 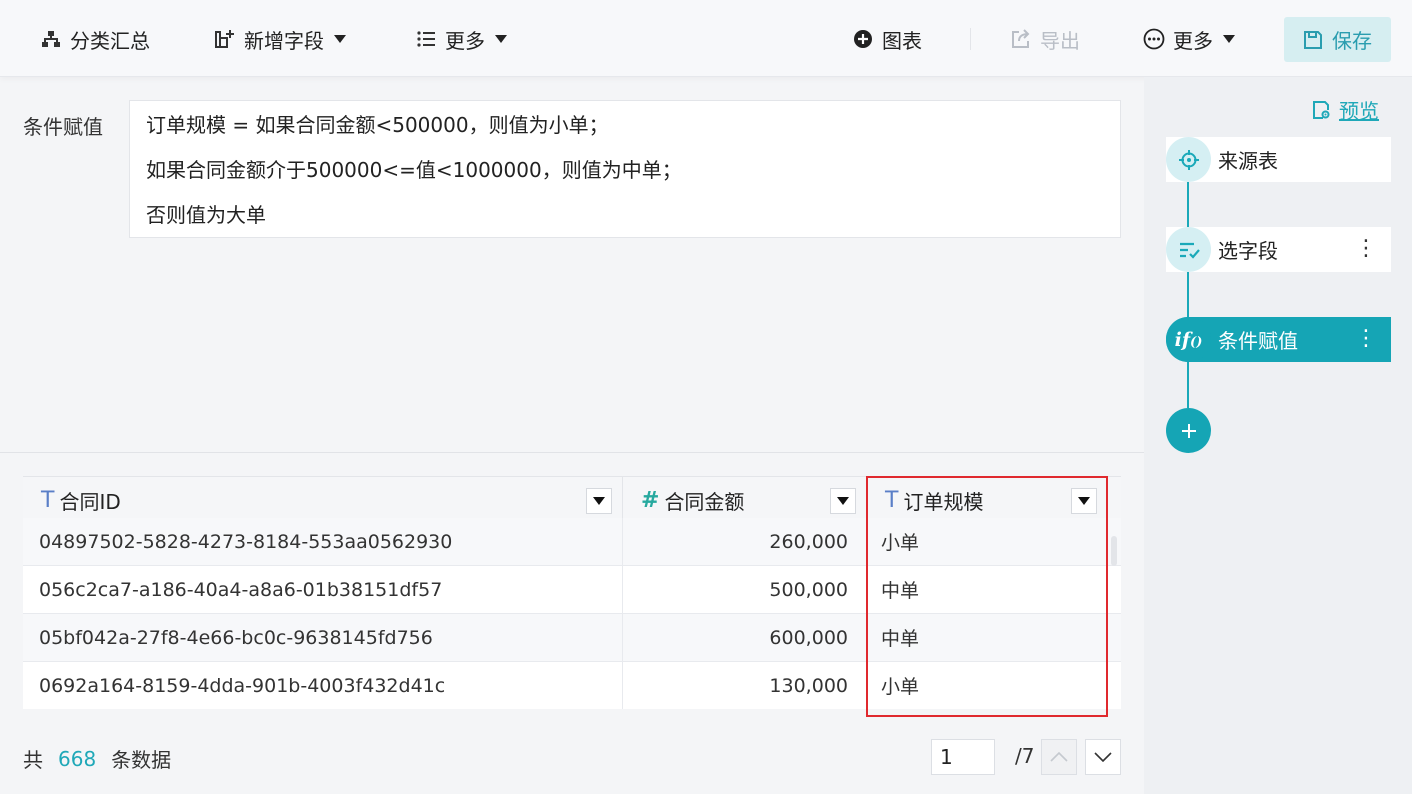 I want to click on group-summary-label: 分类汇总, so click(x=110, y=40).